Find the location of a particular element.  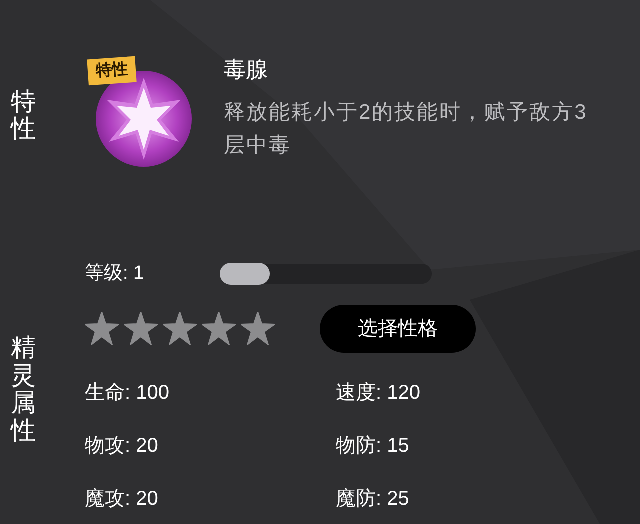

trait-description: 释放能耗小于2的技能时，赋予敌方3层中毒 is located at coordinates (406, 129).